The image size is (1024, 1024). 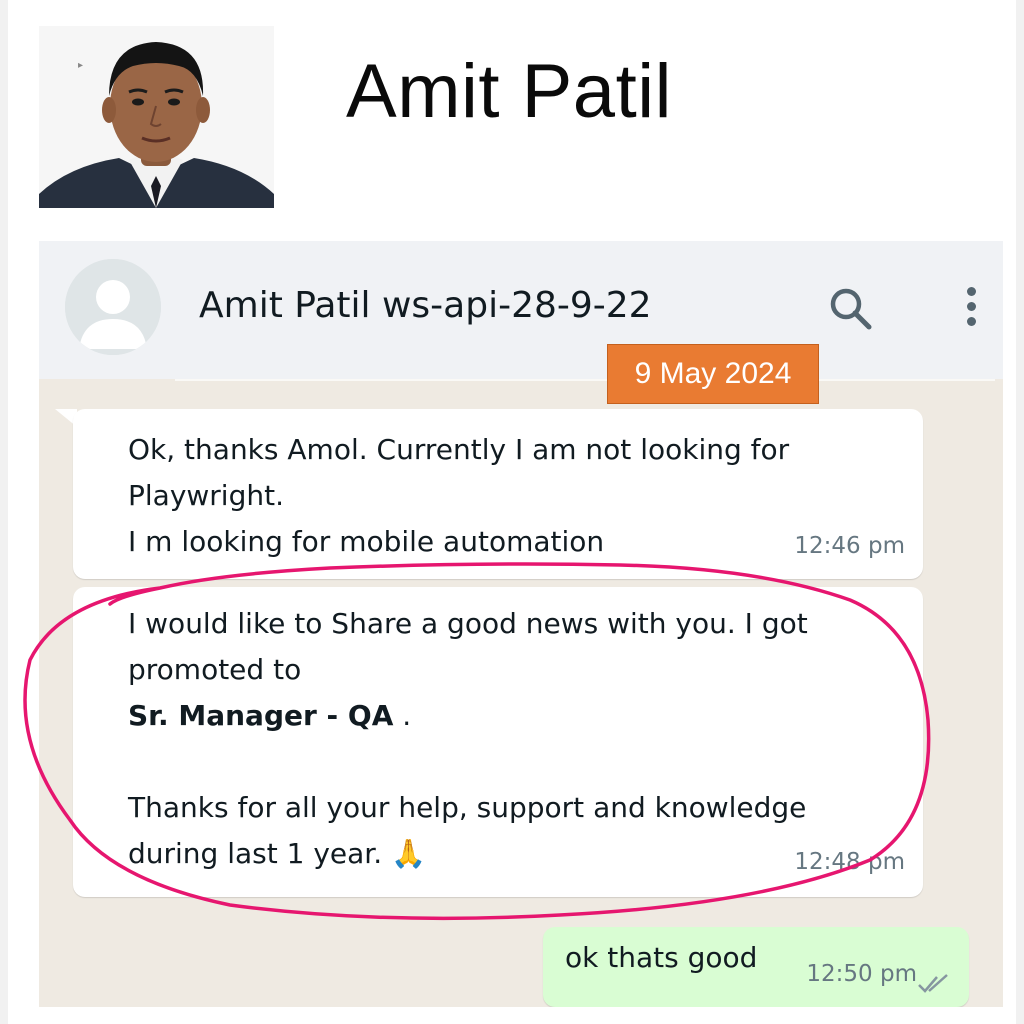 What do you see at coordinates (4, 512) in the screenshot?
I see `left-margin` at bounding box center [4, 512].